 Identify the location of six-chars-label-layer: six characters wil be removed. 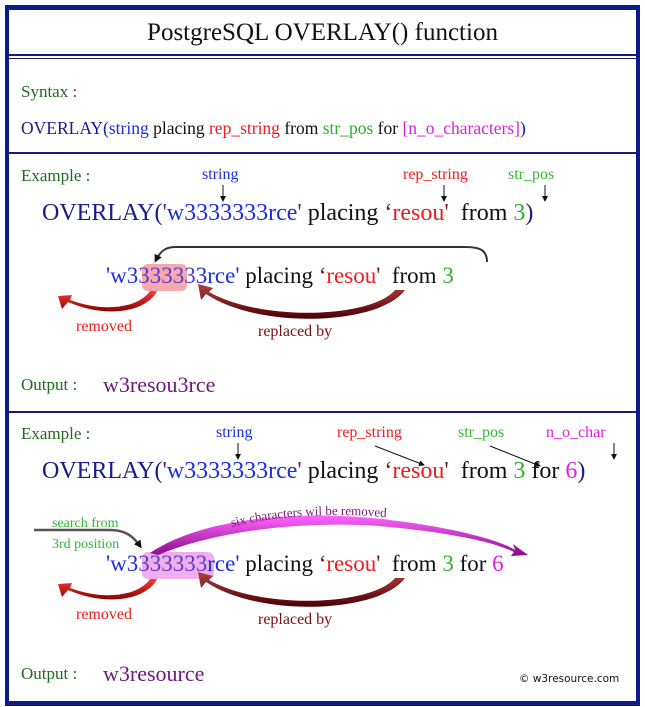
(308, 516).